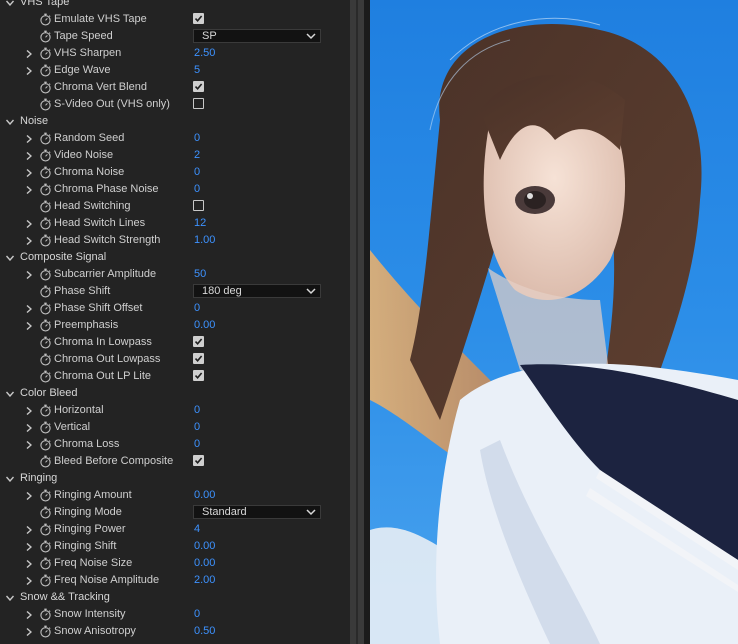 This screenshot has width=738, height=644. Describe the element at coordinates (257, 512) in the screenshot. I see `dropdown: Standard` at that location.